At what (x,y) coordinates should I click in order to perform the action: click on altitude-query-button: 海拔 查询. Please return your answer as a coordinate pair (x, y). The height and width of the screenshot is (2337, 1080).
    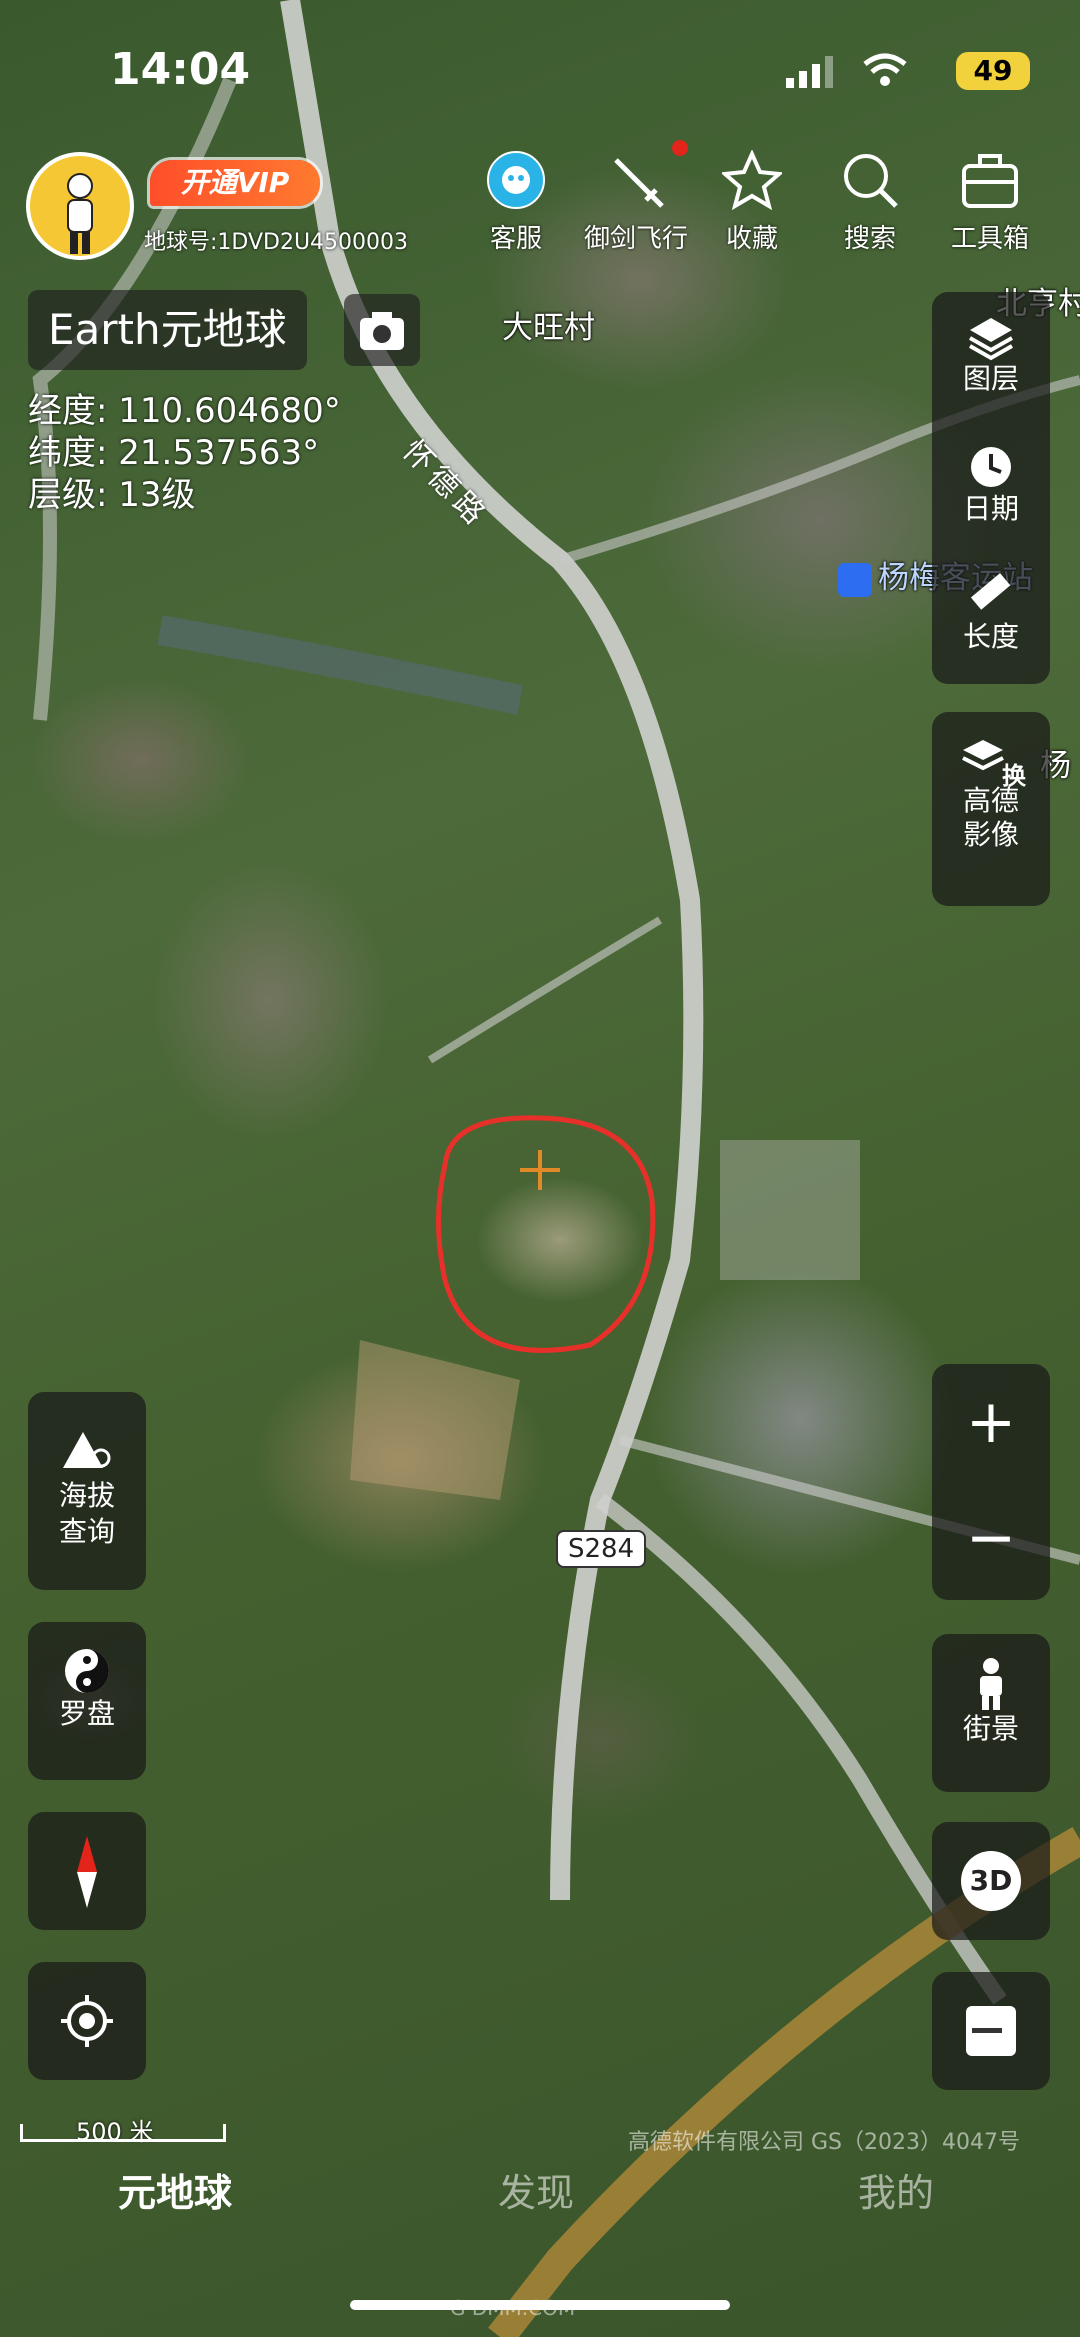
    Looking at the image, I should click on (87, 1491).